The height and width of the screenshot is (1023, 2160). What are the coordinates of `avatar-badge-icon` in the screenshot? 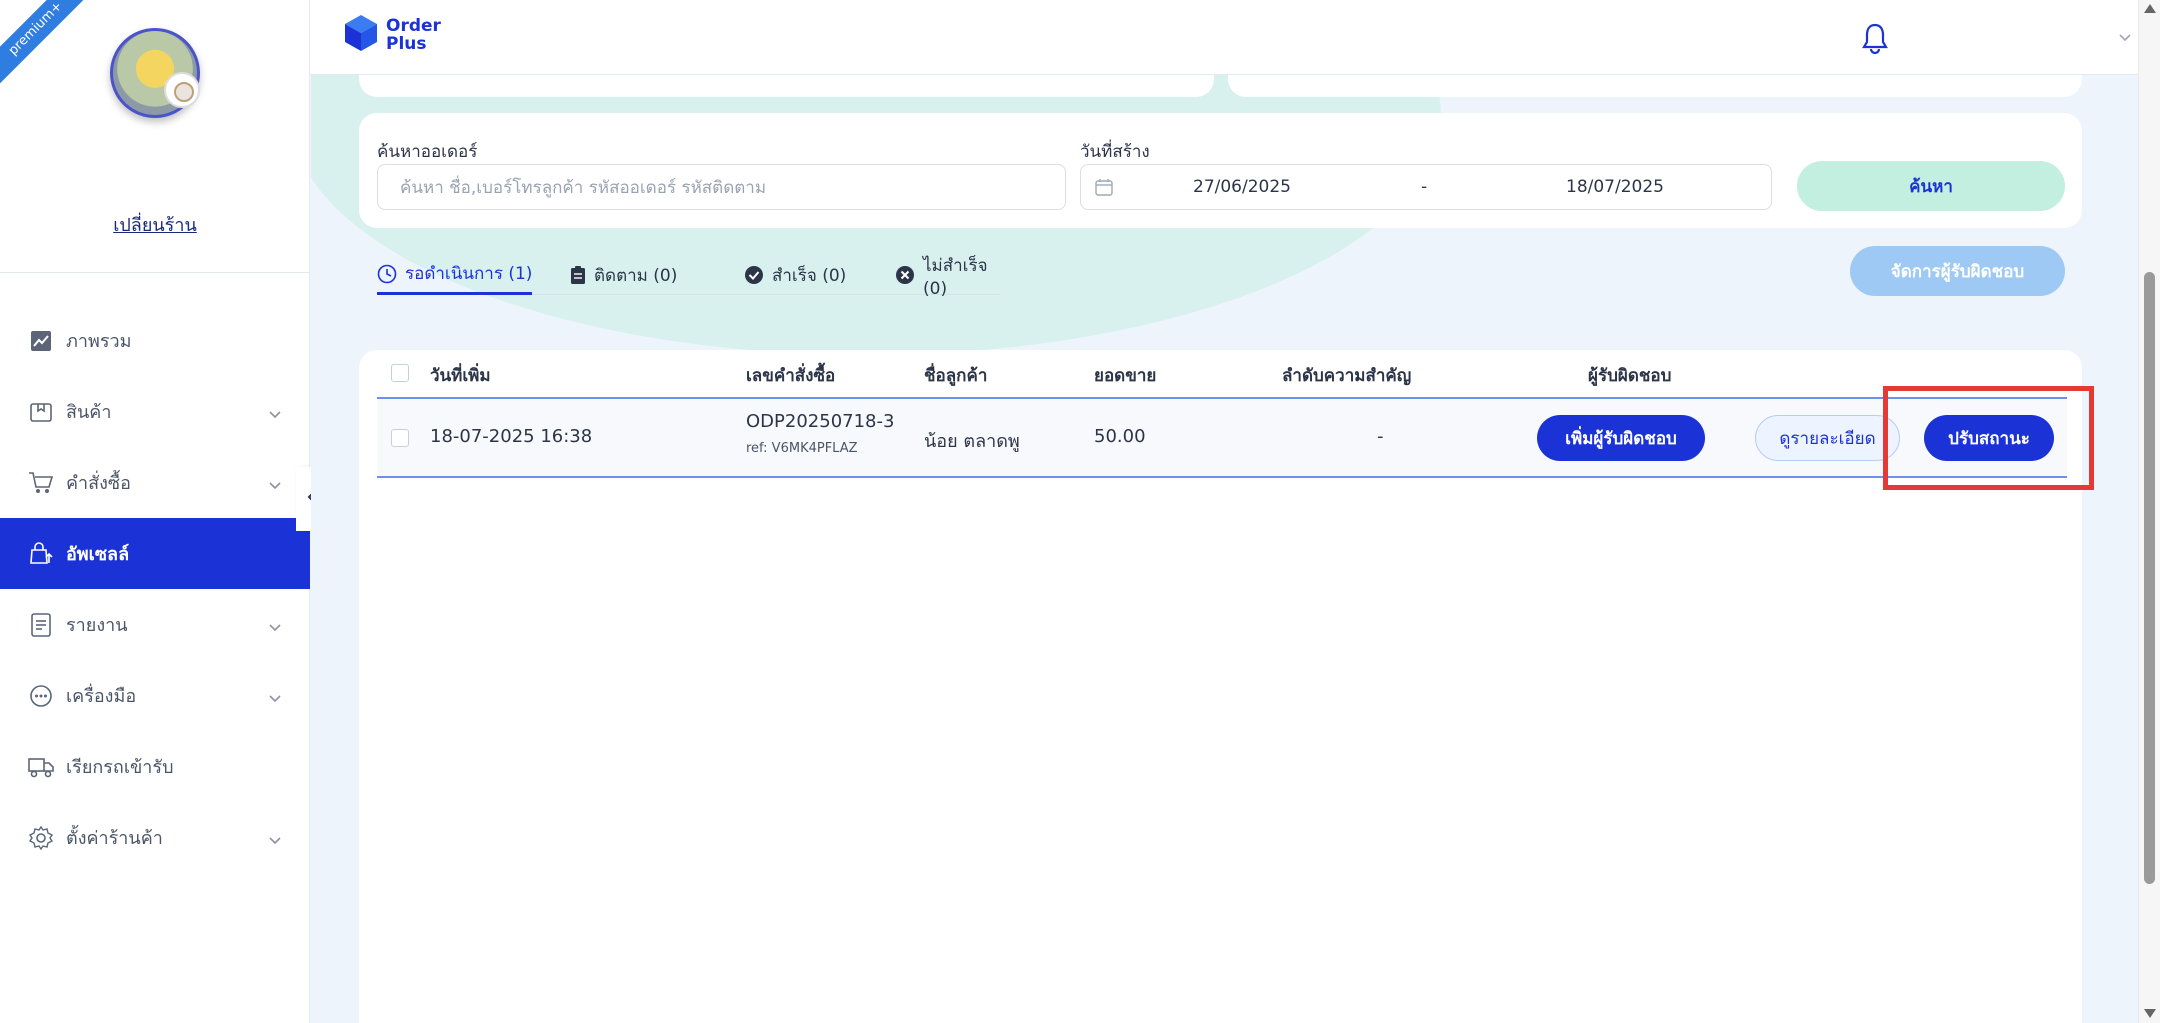 It's located at (182, 90).